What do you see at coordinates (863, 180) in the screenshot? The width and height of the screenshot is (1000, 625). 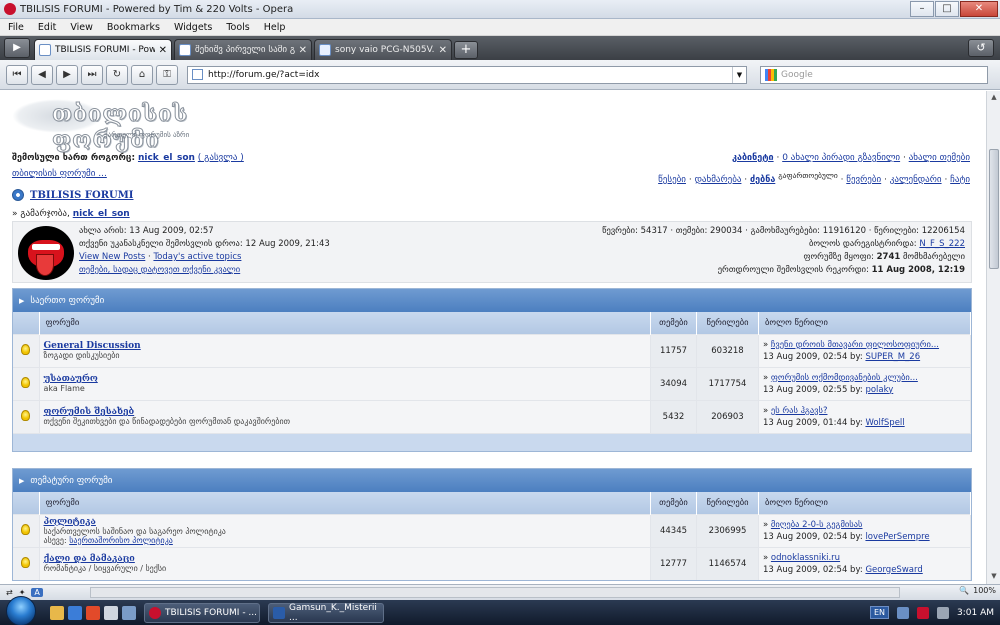 I see `members-link: წევრები` at bounding box center [863, 180].